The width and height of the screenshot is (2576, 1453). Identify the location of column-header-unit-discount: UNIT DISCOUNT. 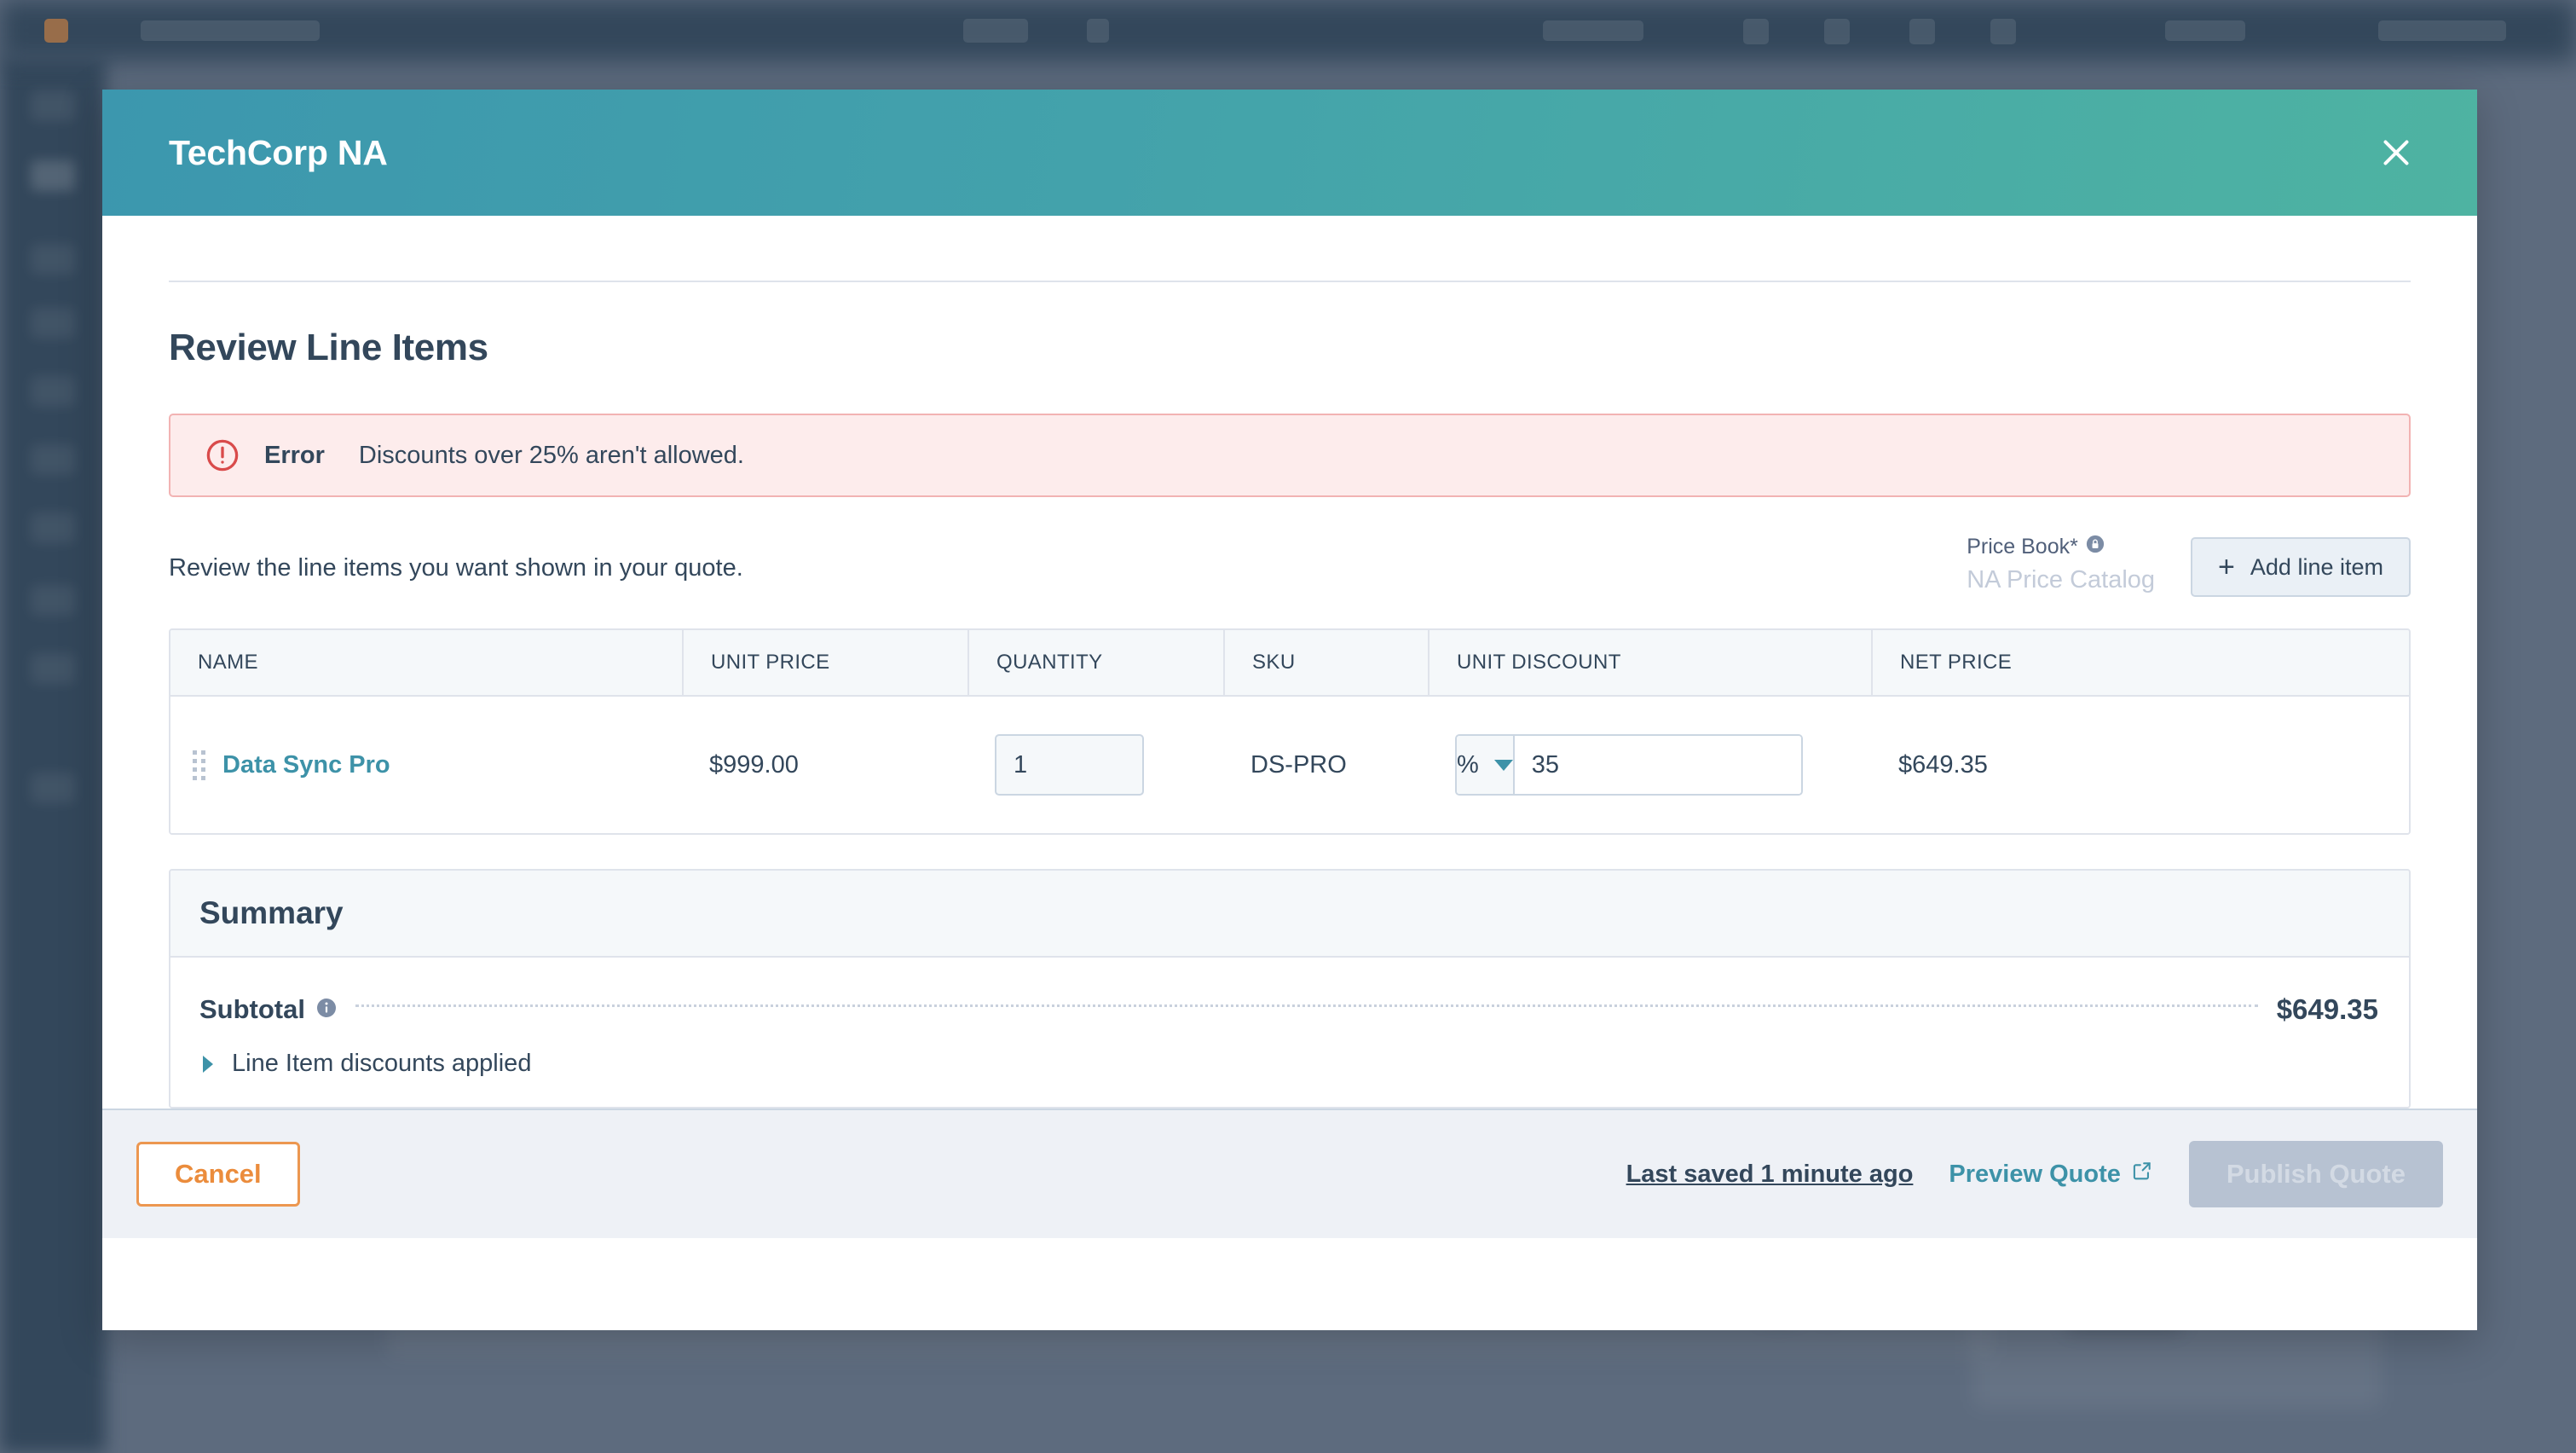
(1649, 662).